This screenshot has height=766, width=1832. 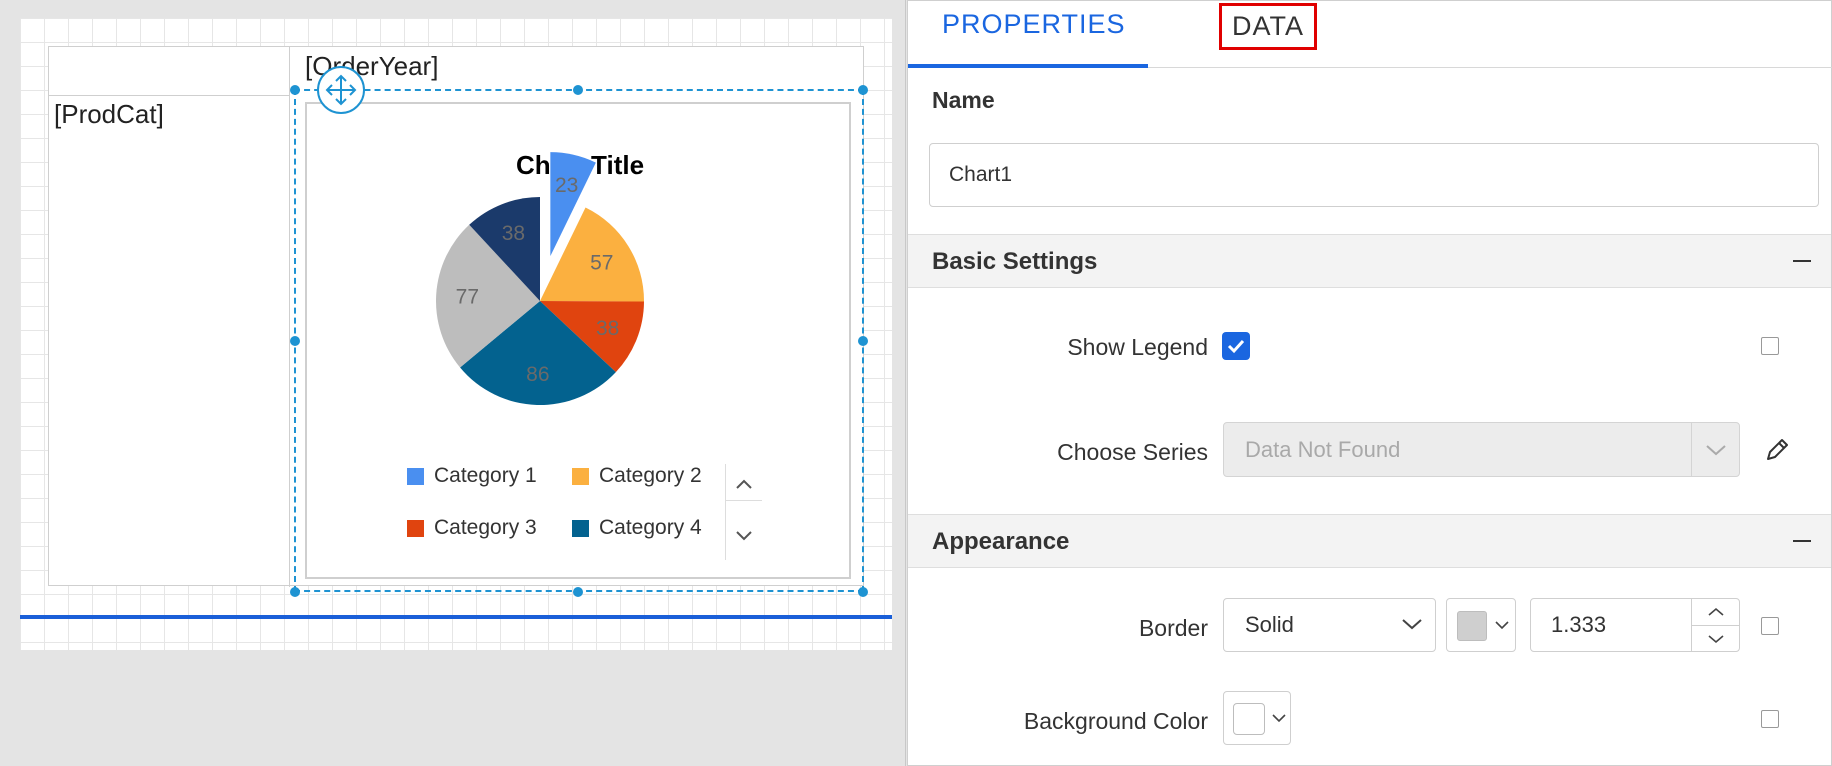 I want to click on border-label: Border, so click(x=1173, y=628).